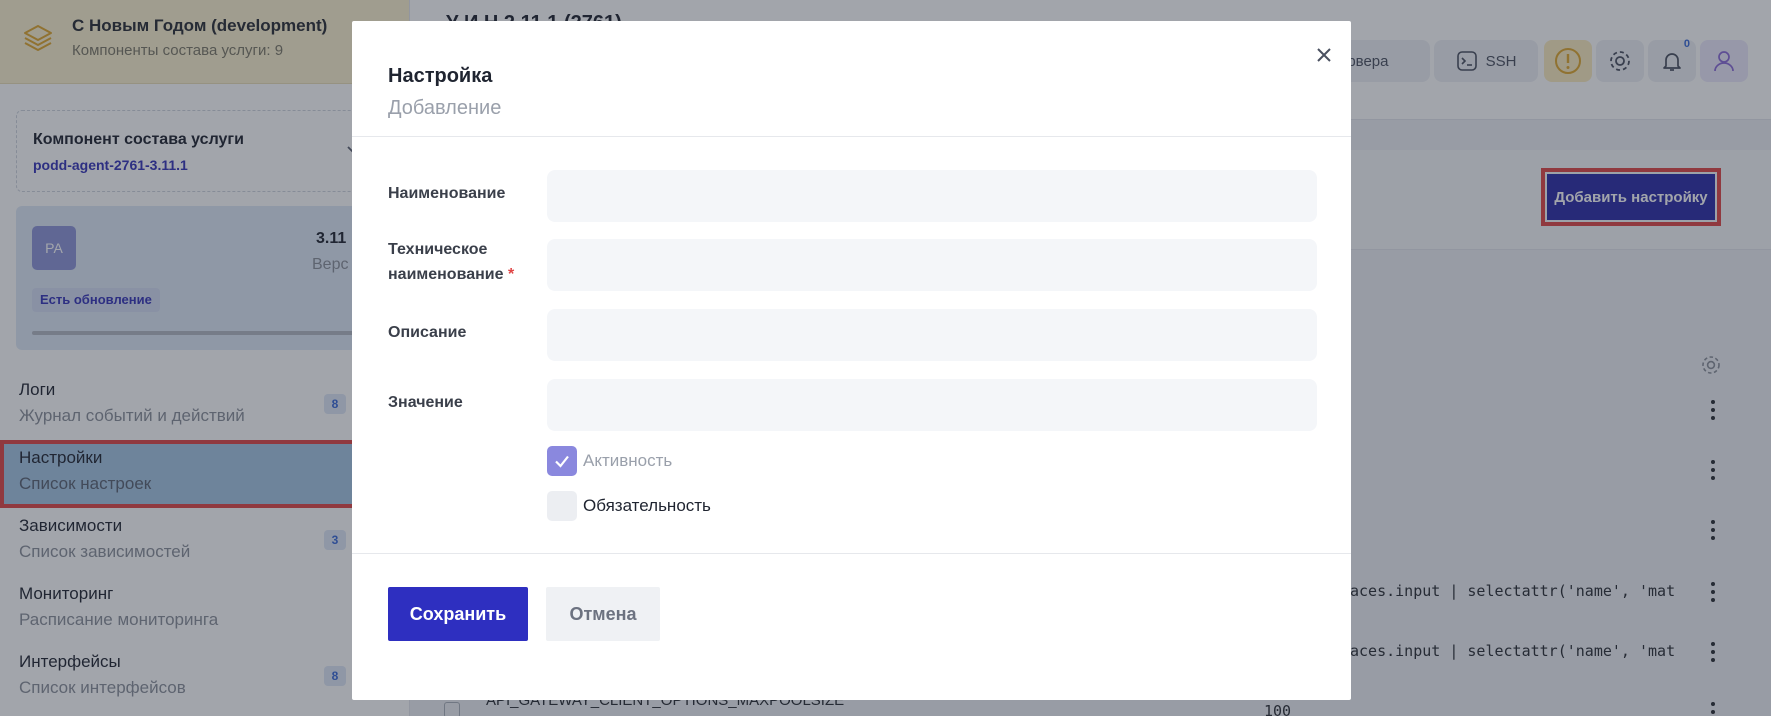 The height and width of the screenshot is (716, 1771). I want to click on save-button: Сохранить, so click(458, 614).